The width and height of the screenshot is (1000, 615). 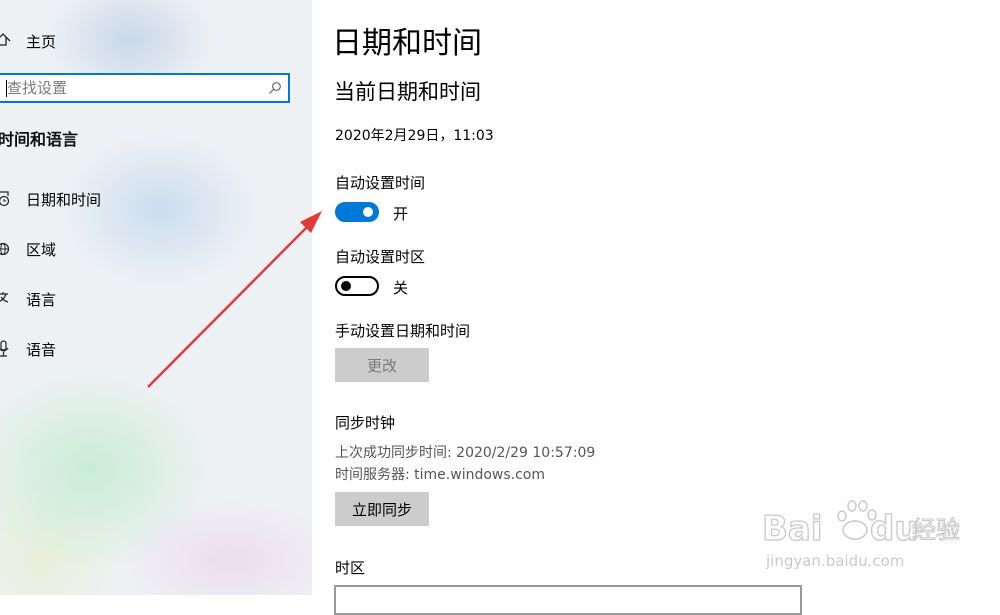 I want to click on page-title: 日期和时间, so click(x=407, y=43).